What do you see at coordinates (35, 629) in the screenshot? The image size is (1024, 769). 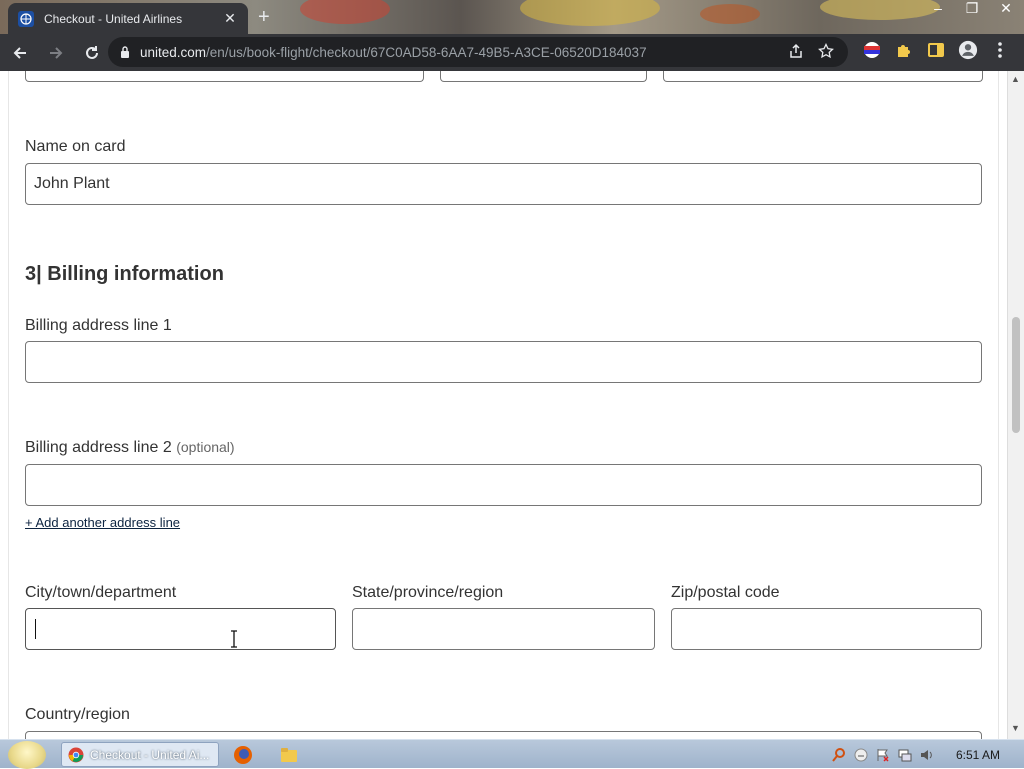 I see `text-caret` at bounding box center [35, 629].